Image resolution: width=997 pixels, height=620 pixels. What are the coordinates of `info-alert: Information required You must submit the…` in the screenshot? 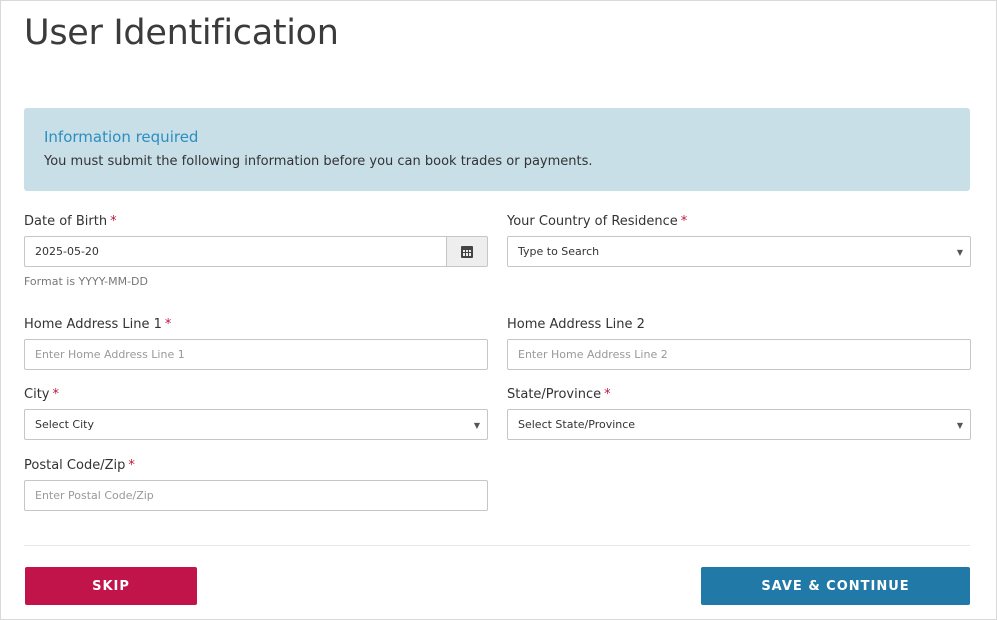 It's located at (497, 149).